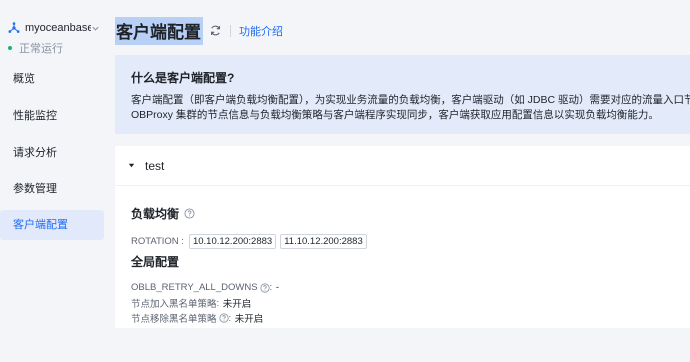  Describe the element at coordinates (95, 28) in the screenshot. I see `chevron-down-icon` at that location.